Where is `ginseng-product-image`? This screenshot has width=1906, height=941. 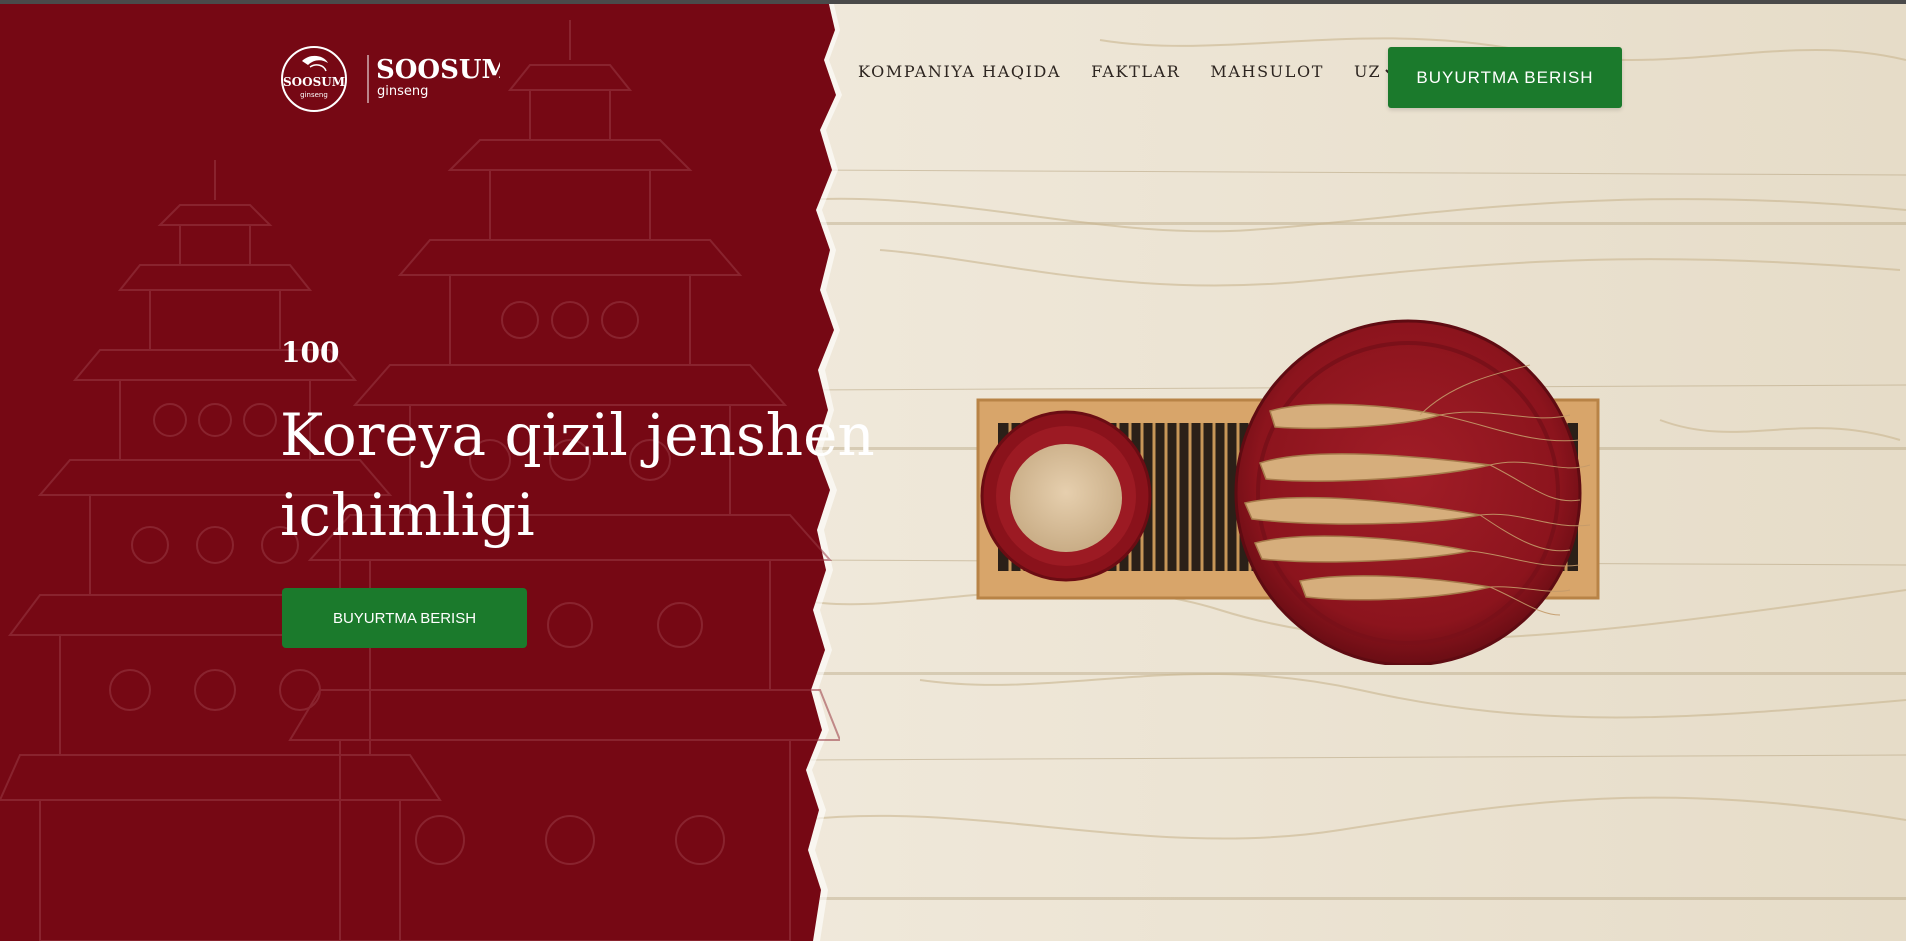 ginseng-product-image is located at coordinates (1288, 492).